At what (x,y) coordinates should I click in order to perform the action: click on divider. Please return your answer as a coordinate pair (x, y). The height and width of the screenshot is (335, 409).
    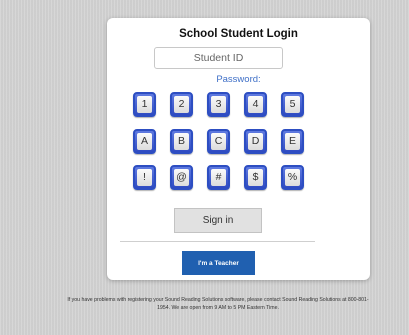
    Looking at the image, I should click on (217, 241).